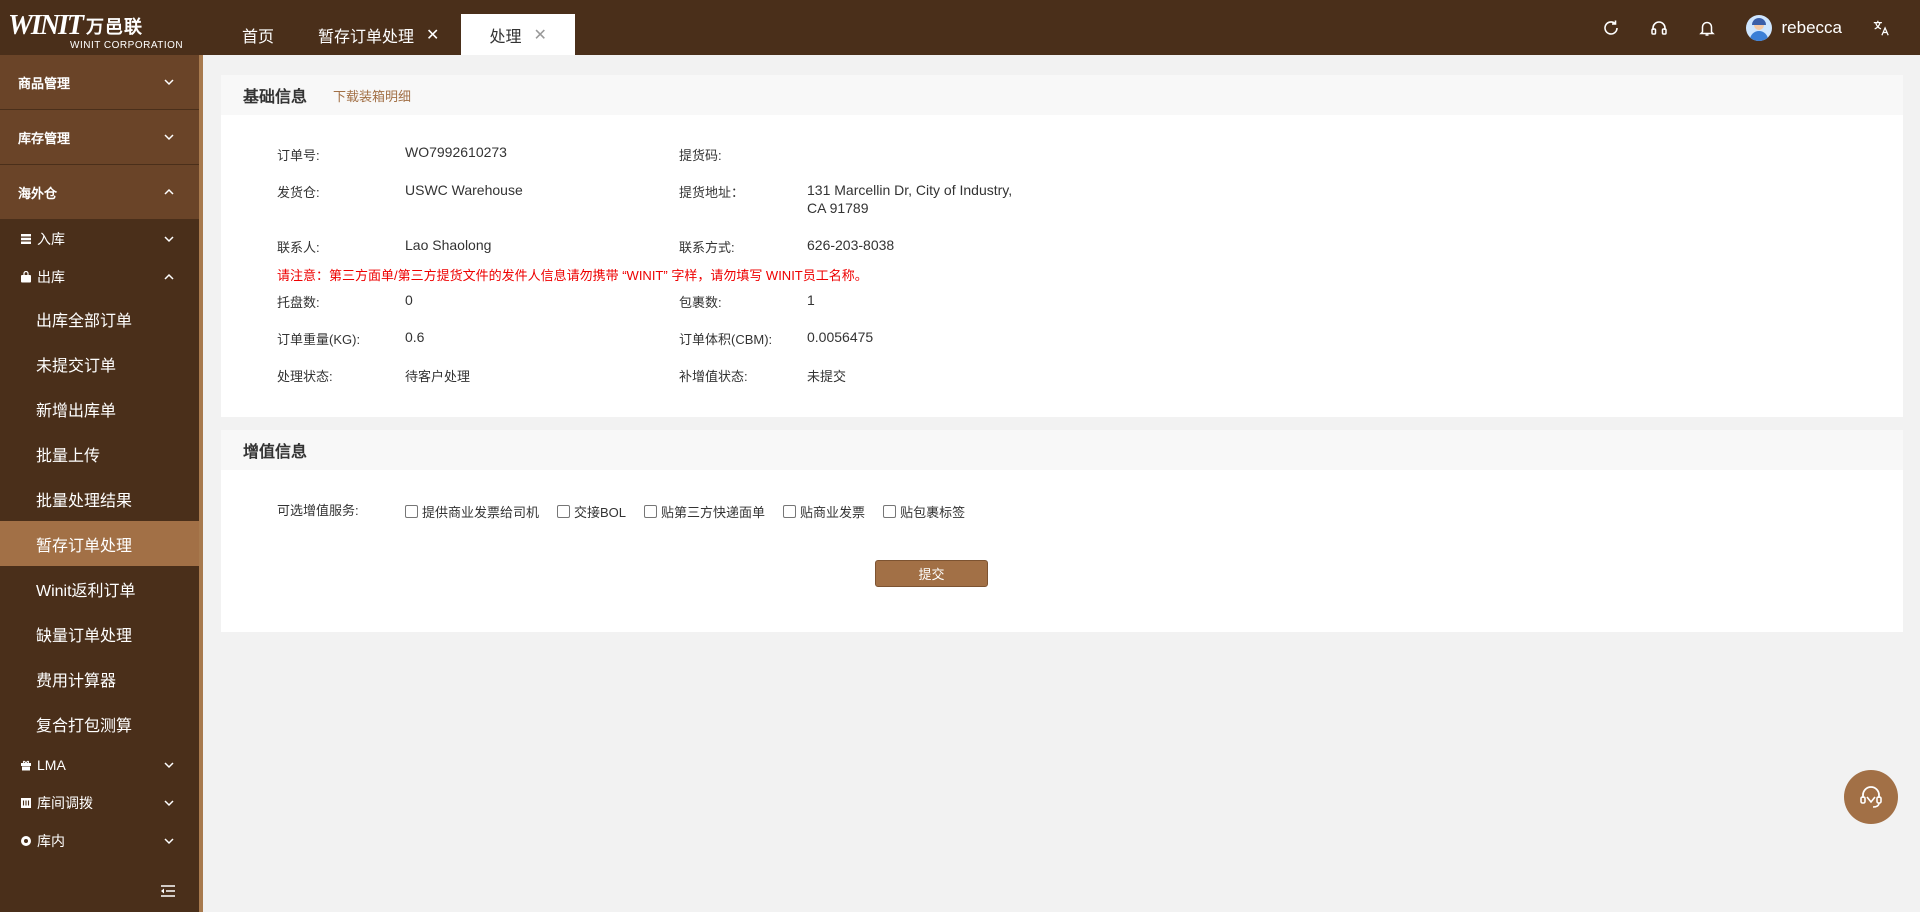 The width and height of the screenshot is (1920, 912). I want to click on tab-draft-orders: 暂存订单处理 ✕, so click(378, 34).